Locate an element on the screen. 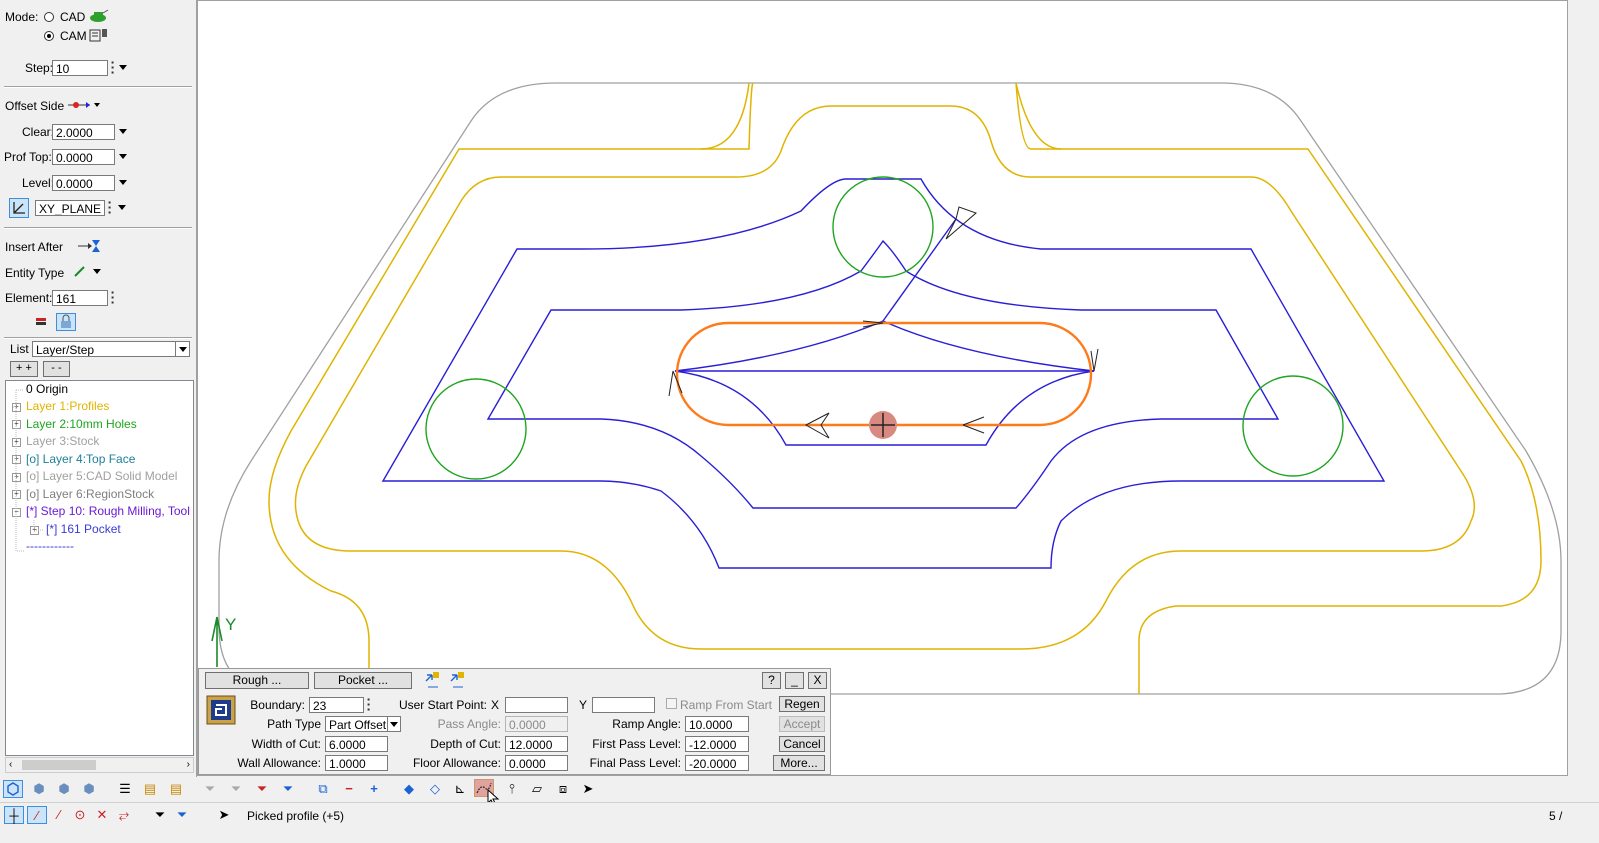  plane-axis-icon is located at coordinates (19, 208).